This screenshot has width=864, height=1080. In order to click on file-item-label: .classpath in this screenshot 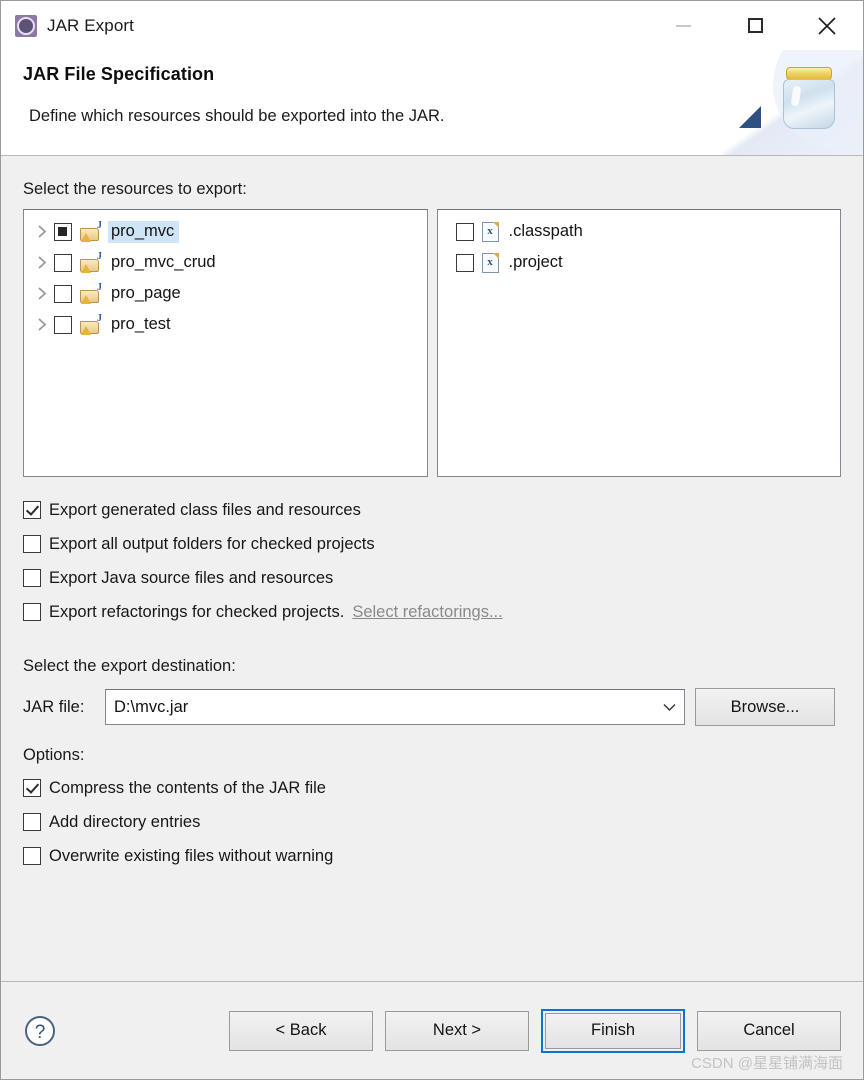, I will do `click(545, 230)`.